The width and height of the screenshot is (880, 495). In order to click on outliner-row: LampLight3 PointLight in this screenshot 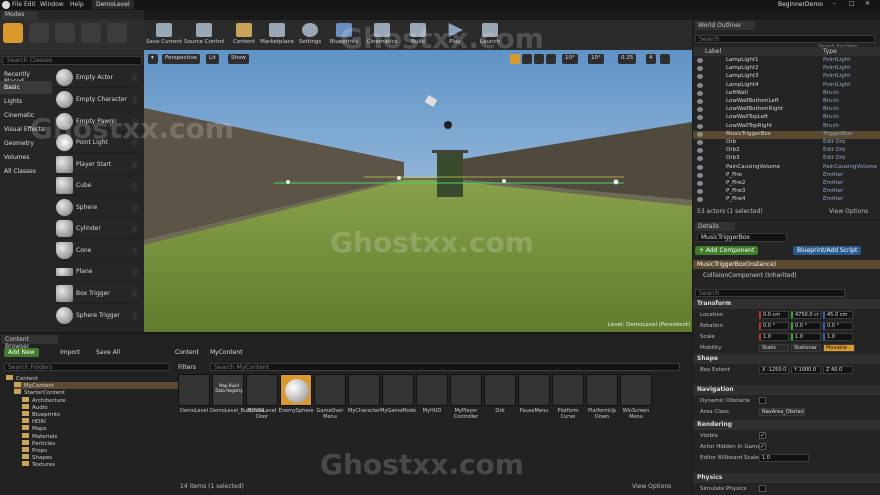, I will do `click(786, 77)`.